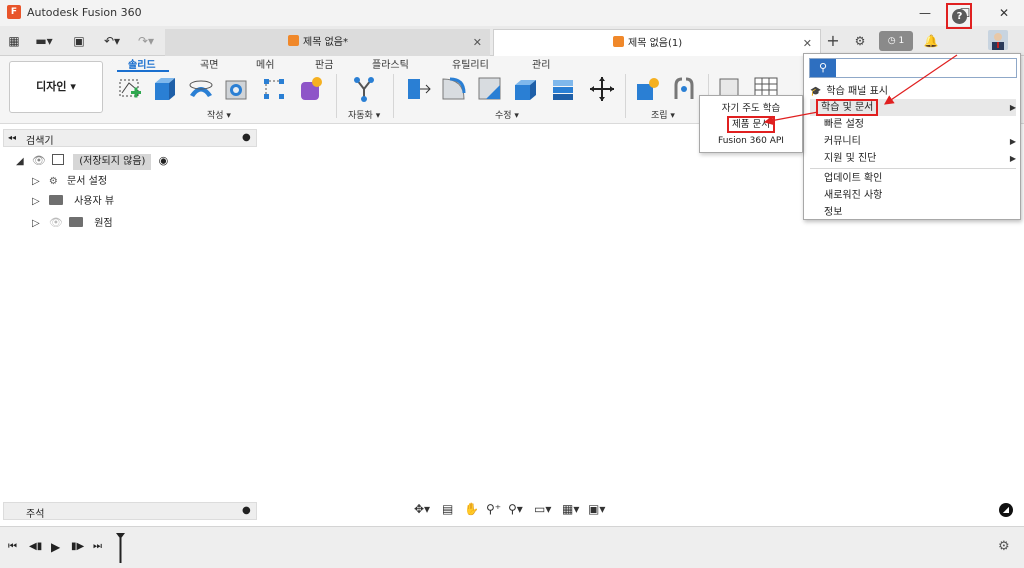 The image size is (1024, 568). I want to click on automate-icon, so click(364, 89).